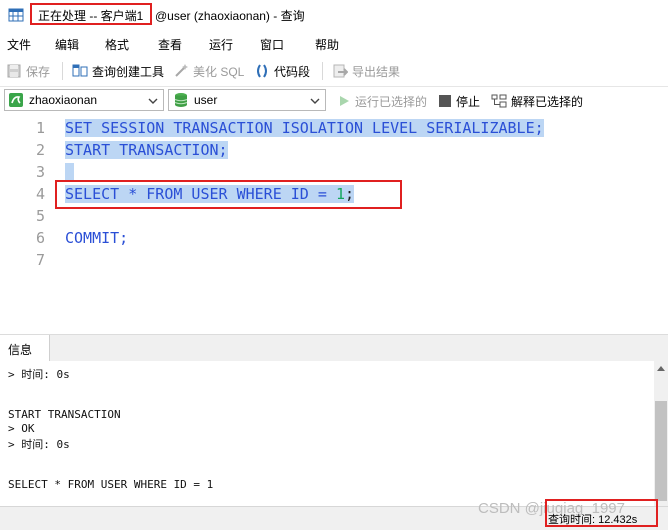  I want to click on window-title: @user (zhaoxiaonan) - 查询, so click(230, 16).